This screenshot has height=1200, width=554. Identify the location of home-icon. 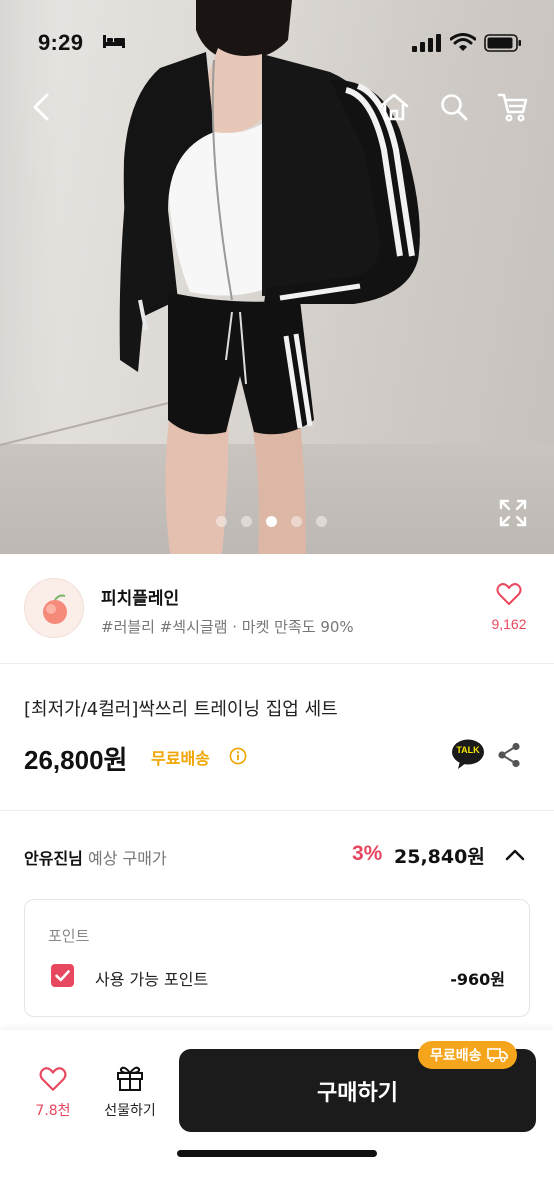
(394, 107).